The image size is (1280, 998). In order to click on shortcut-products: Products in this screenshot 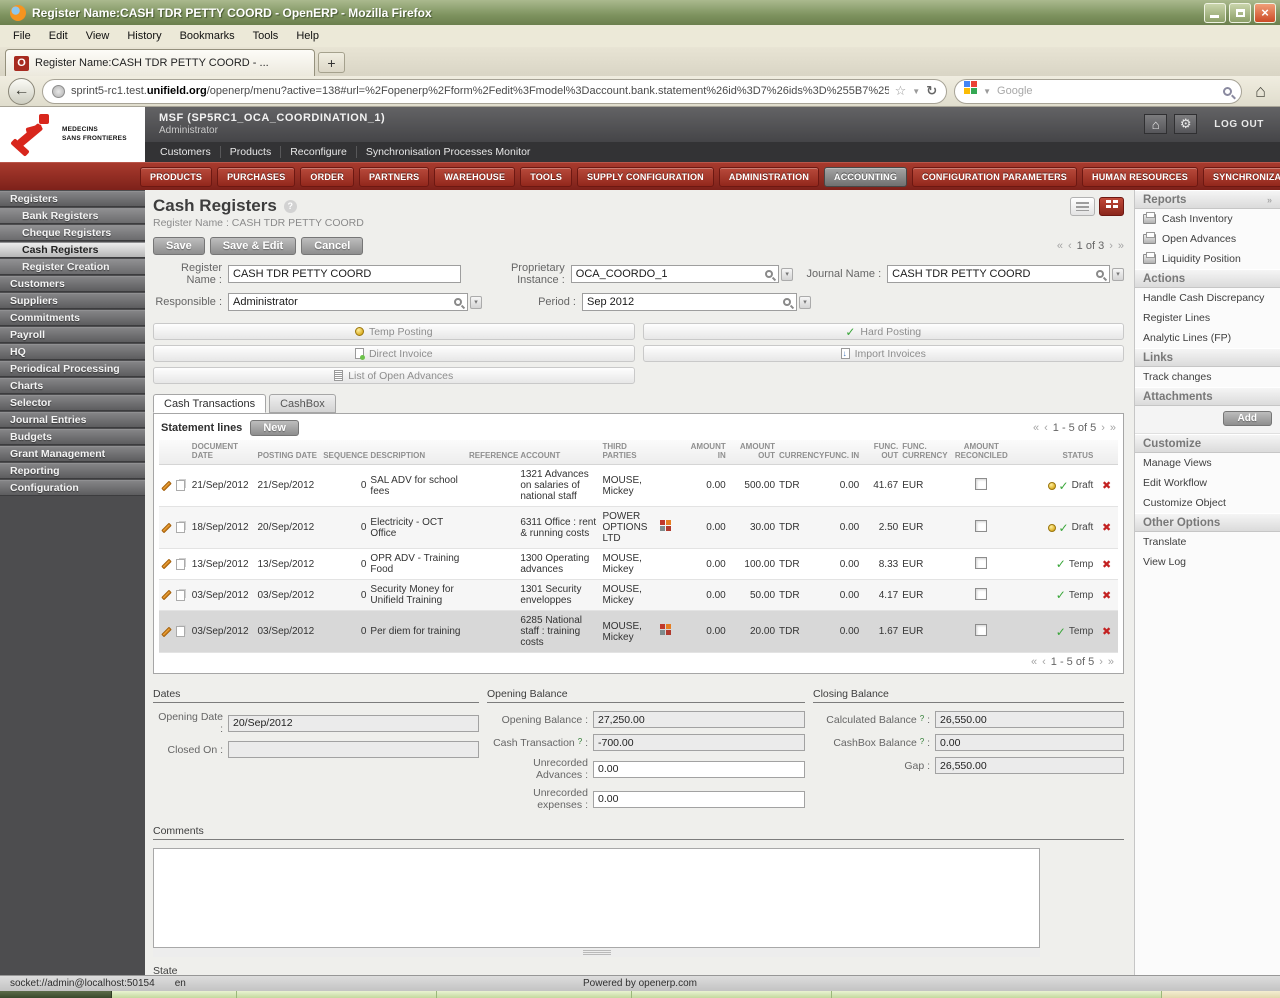, I will do `click(251, 152)`.